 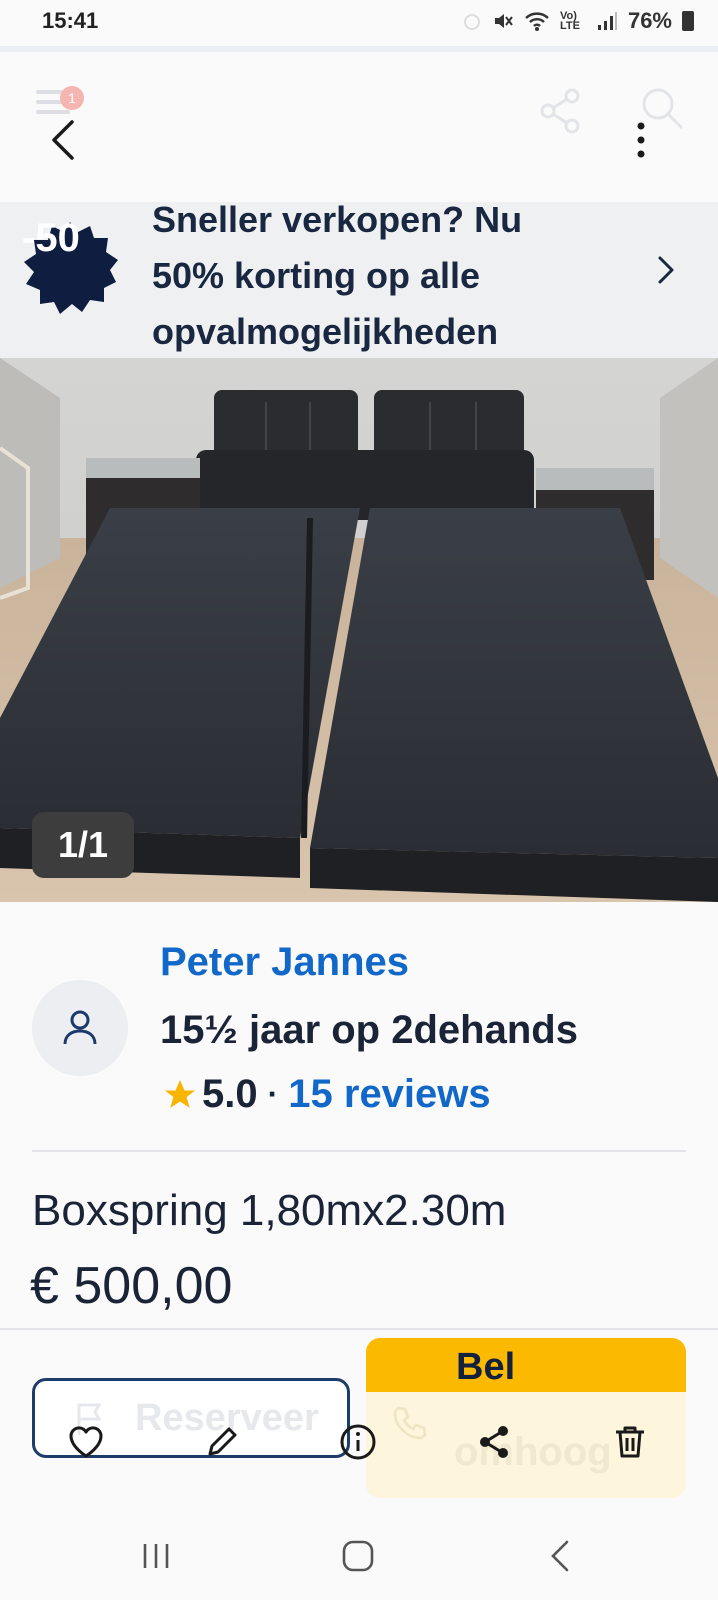 What do you see at coordinates (337, 221) in the screenshot?
I see `promo-line: Sneller verkopen? Nu` at bounding box center [337, 221].